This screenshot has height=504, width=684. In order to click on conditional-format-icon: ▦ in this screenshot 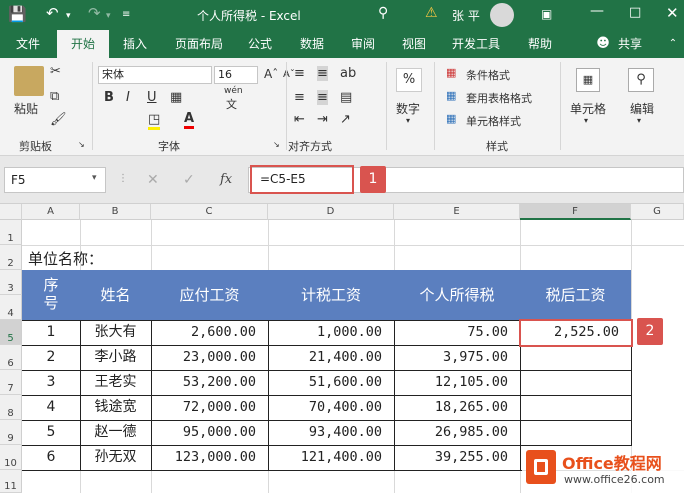, I will do `click(451, 72)`.